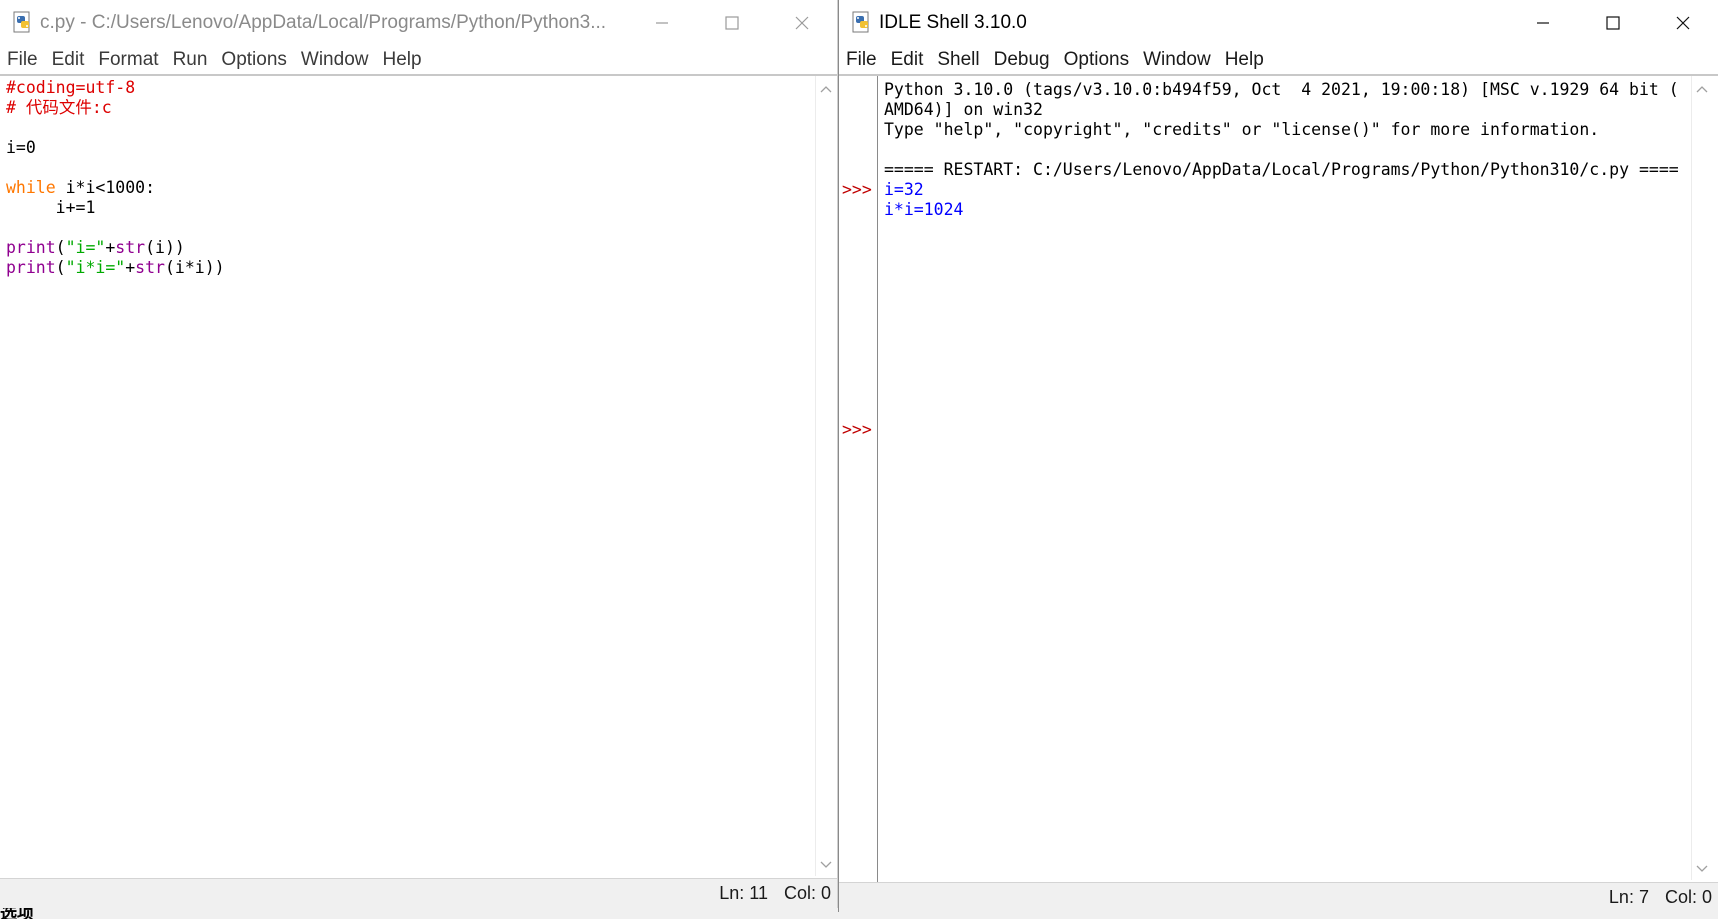 Image resolution: width=1718 pixels, height=919 pixels. Describe the element at coordinates (194, 267) in the screenshot. I see `code-token: (i*i))` at that location.